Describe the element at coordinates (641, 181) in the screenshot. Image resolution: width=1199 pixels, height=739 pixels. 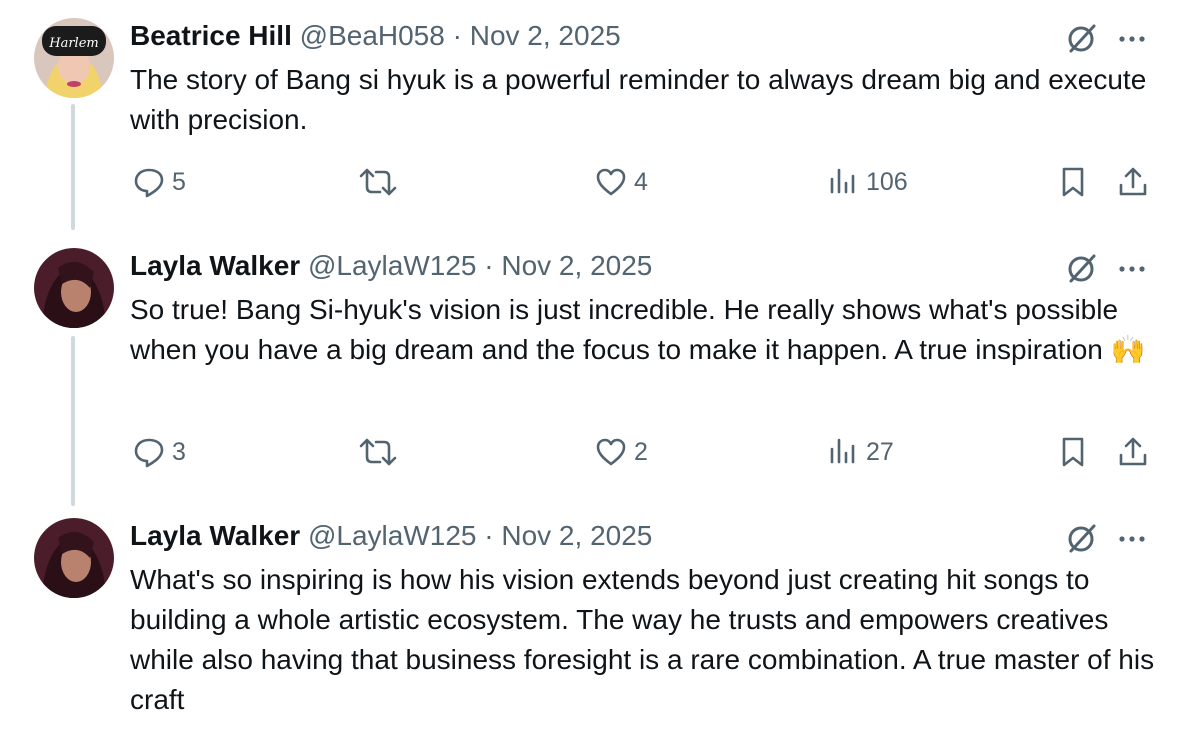
I see `like-count: 4` at that location.